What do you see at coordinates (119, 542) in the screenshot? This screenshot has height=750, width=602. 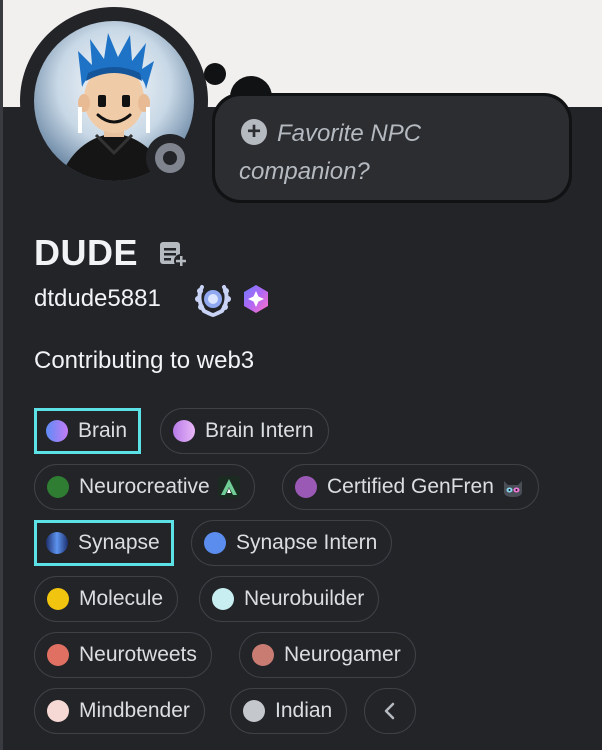 I see `role-label: Synapse` at bounding box center [119, 542].